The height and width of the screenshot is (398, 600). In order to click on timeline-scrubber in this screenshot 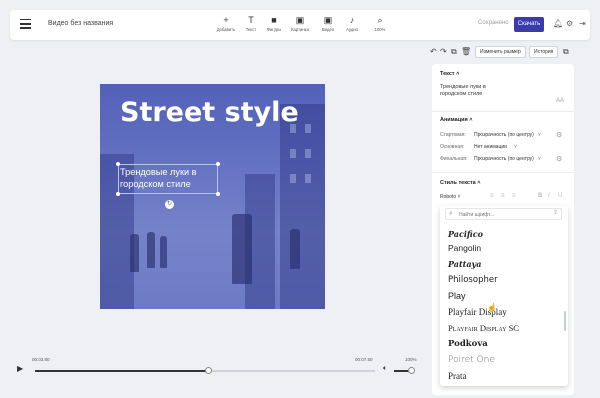, I will do `click(208, 370)`.